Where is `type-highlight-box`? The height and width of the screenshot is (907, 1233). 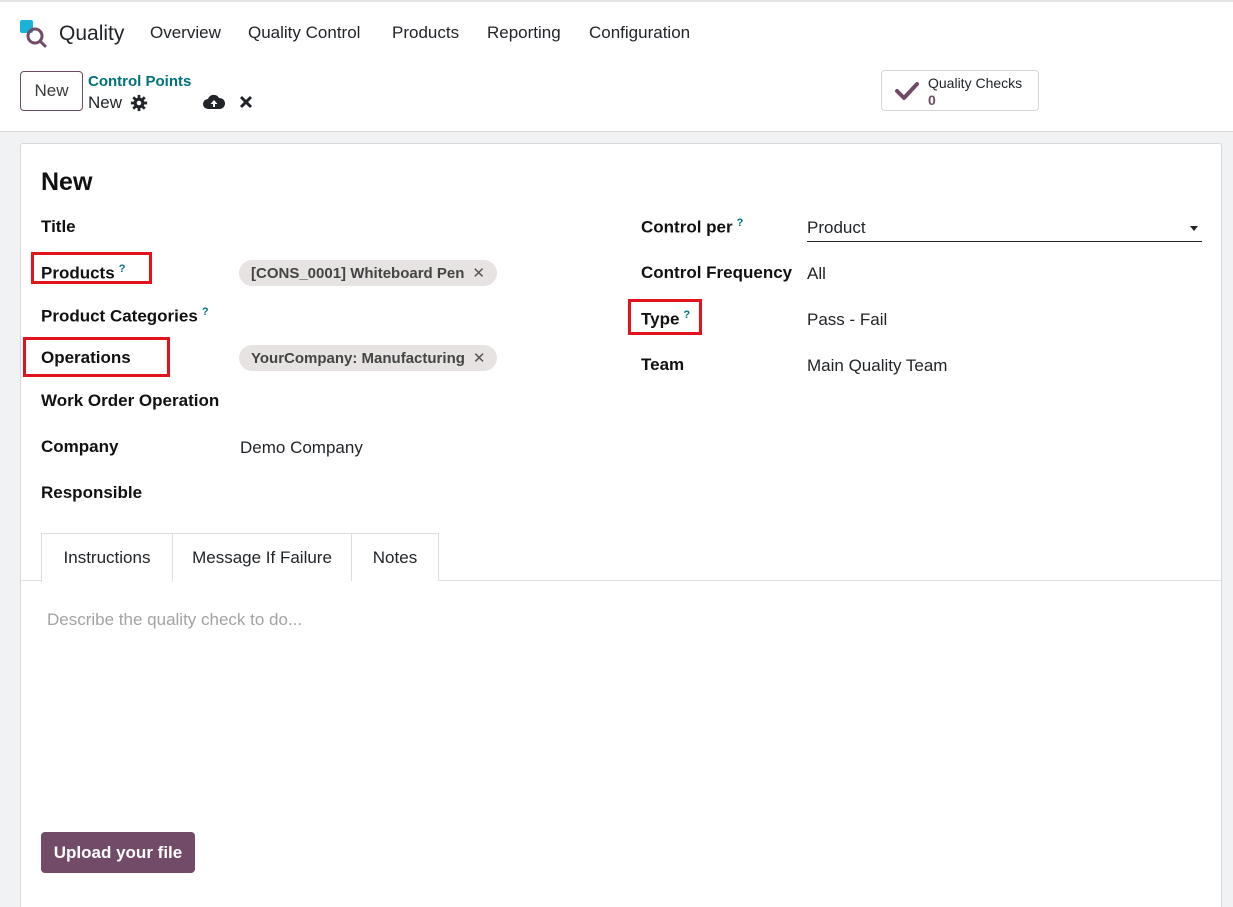 type-highlight-box is located at coordinates (665, 317).